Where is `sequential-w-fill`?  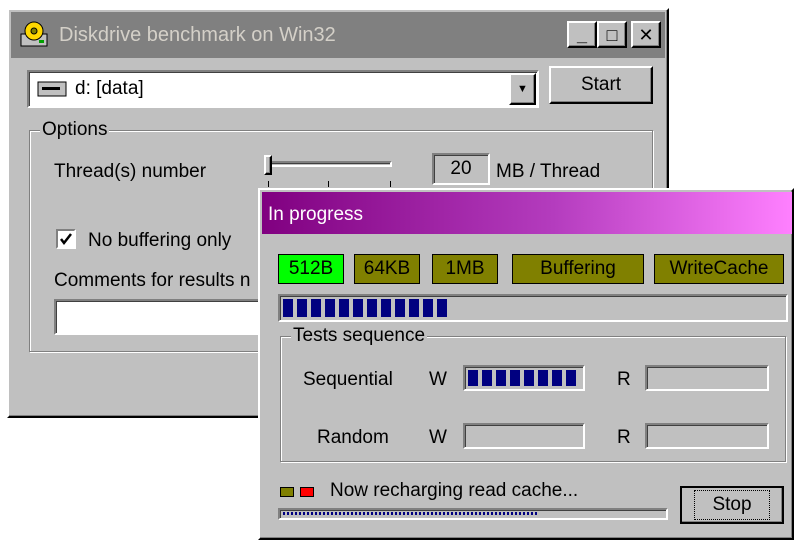
sequential-w-fill is located at coordinates (524, 378).